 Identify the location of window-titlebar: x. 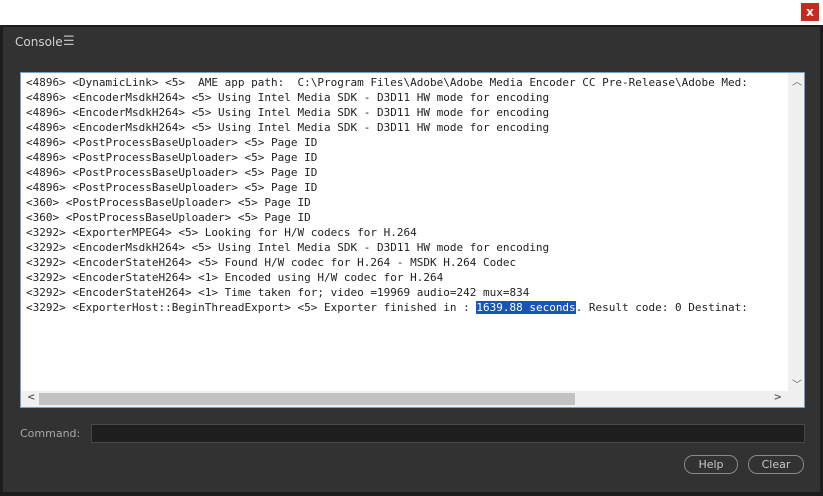
(411, 12).